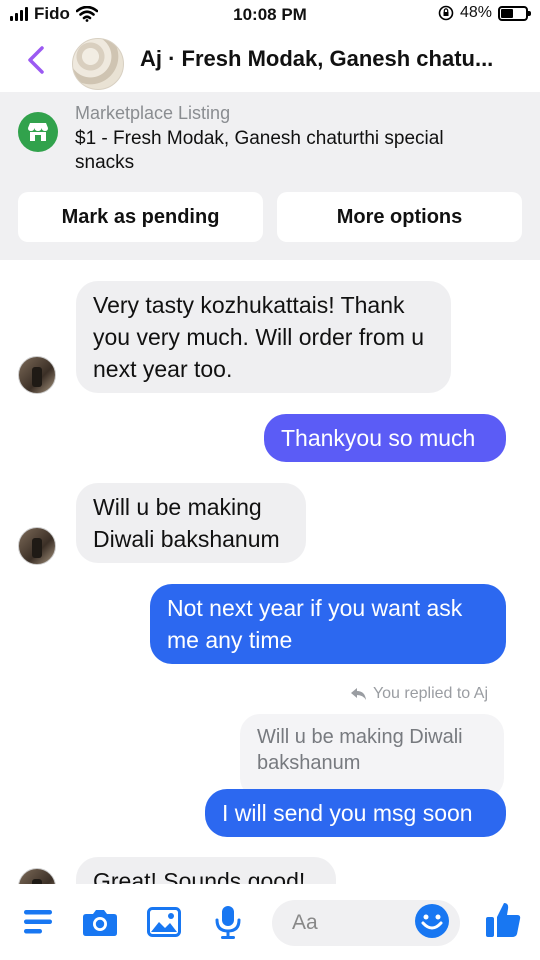  I want to click on reply-indicator: You replied to Aj, so click(419, 694).